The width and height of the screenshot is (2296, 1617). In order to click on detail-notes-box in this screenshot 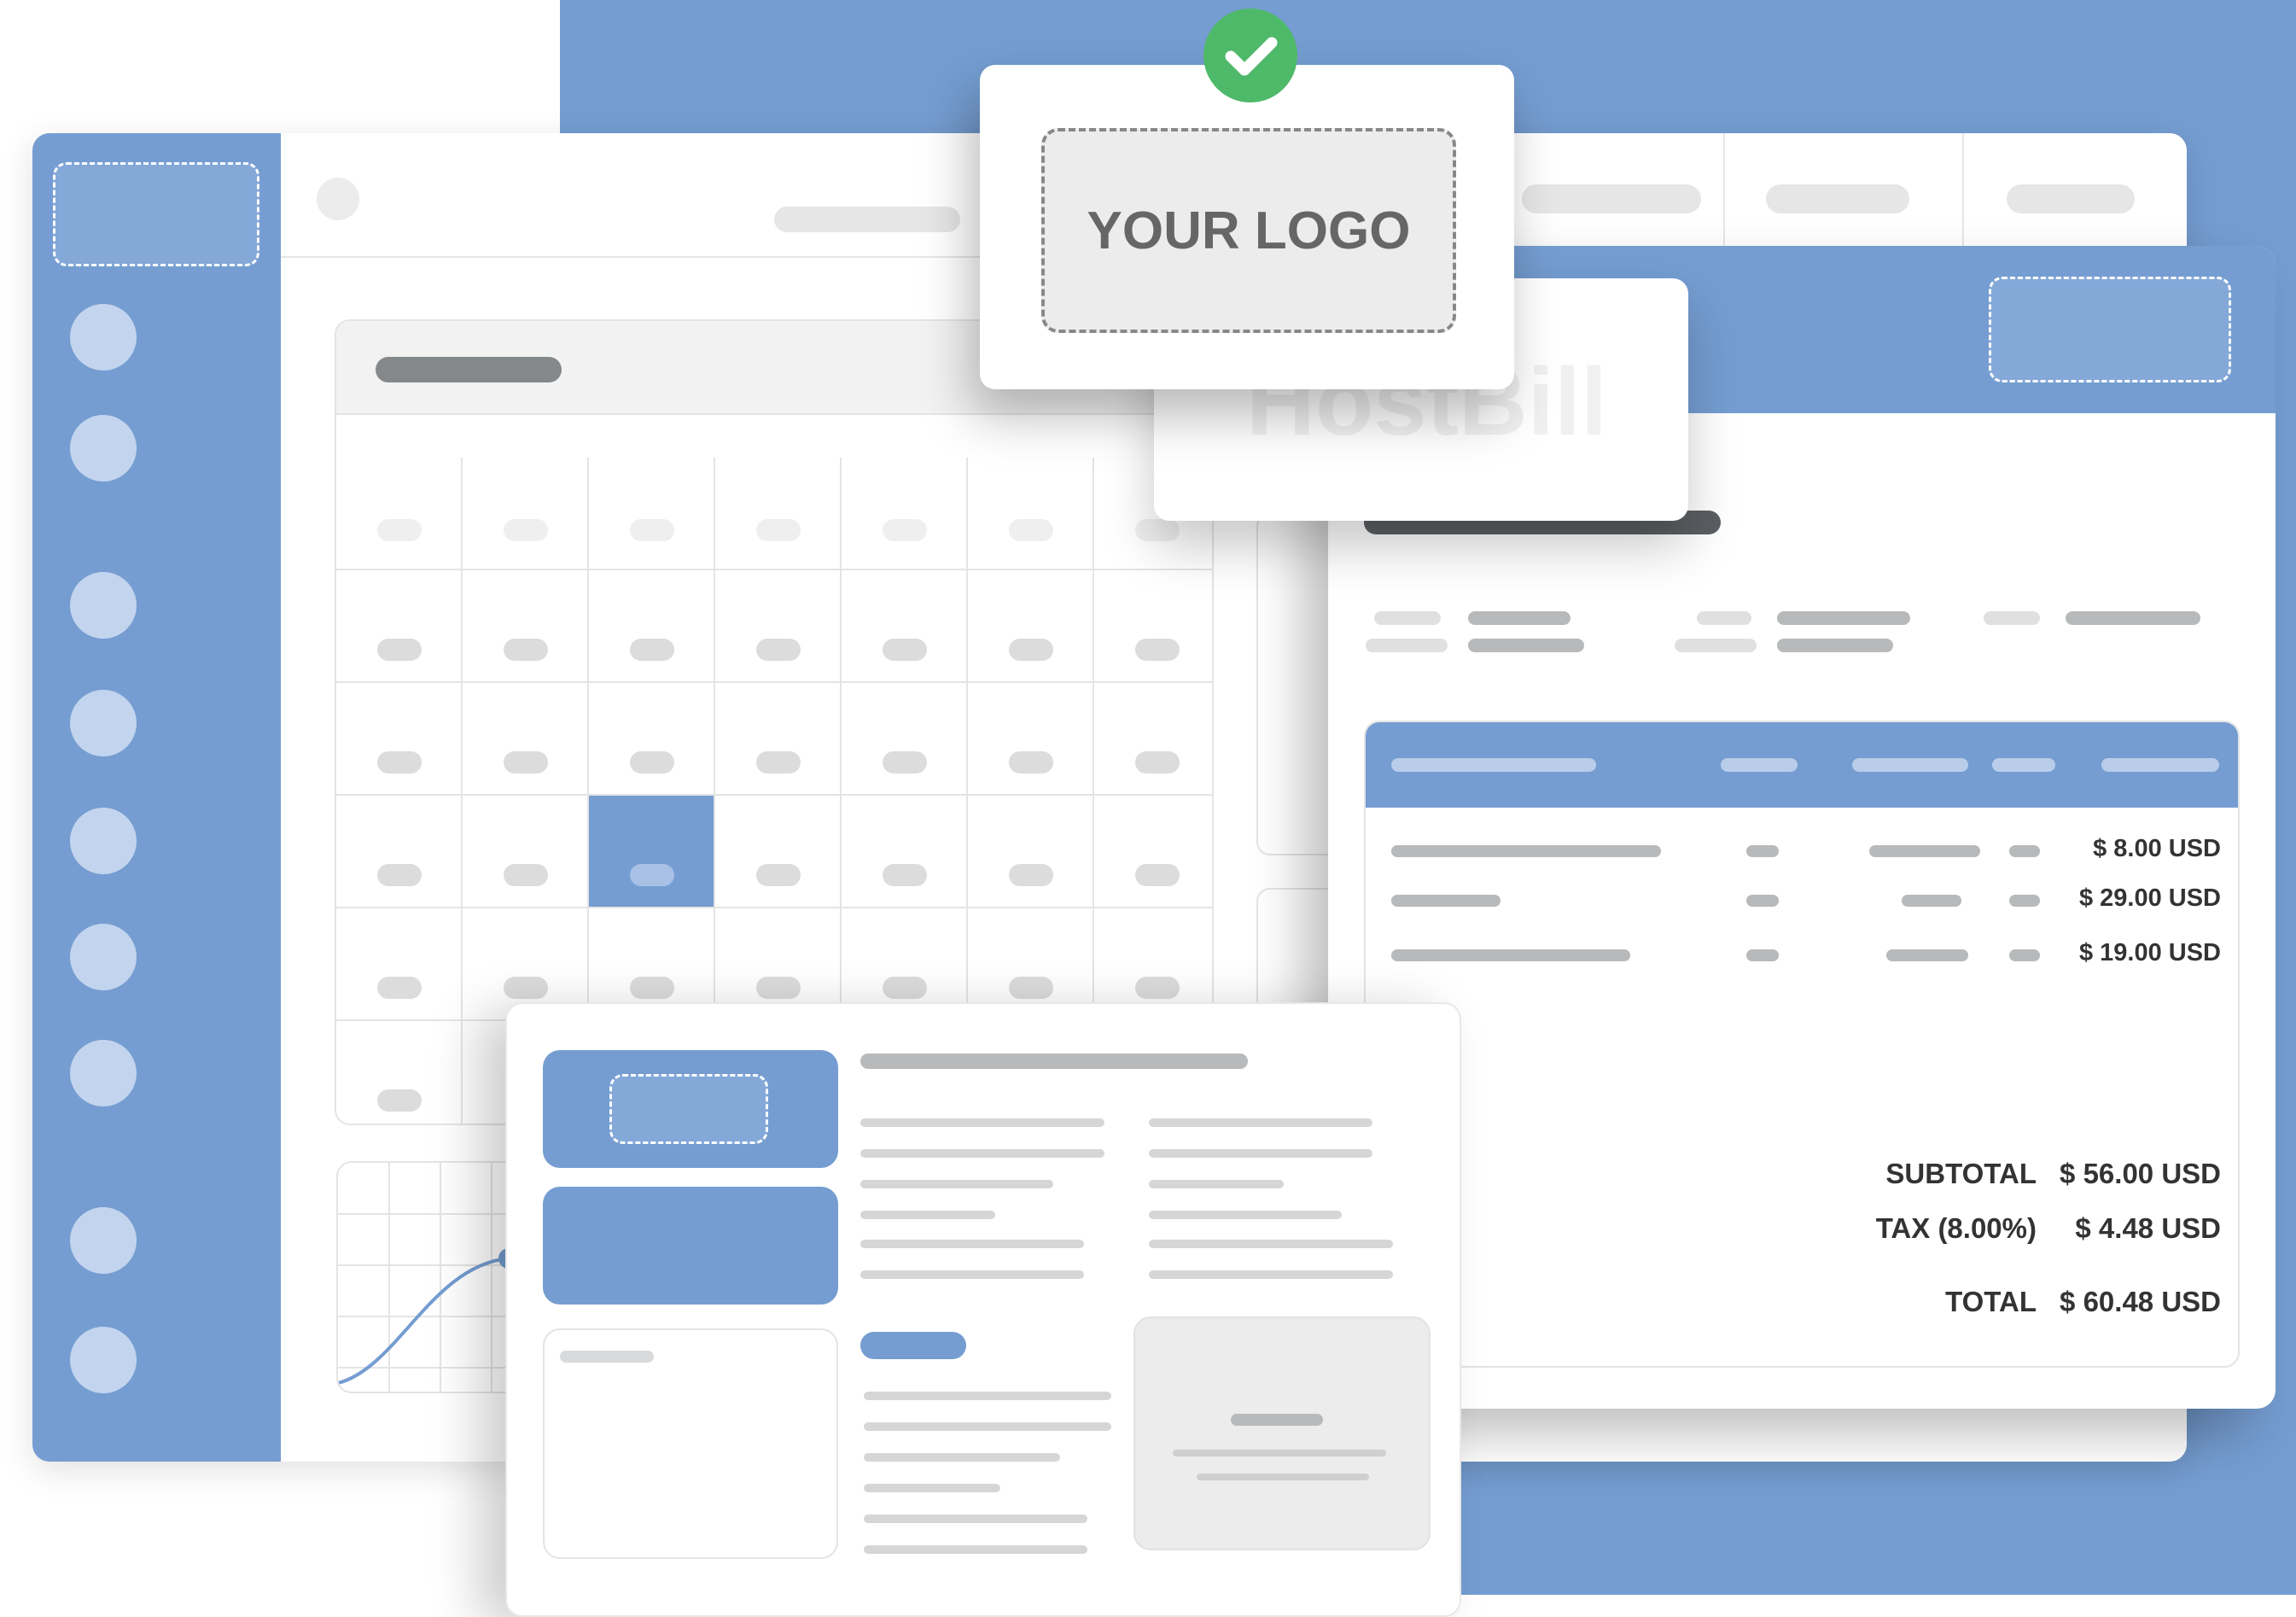, I will do `click(691, 1443)`.